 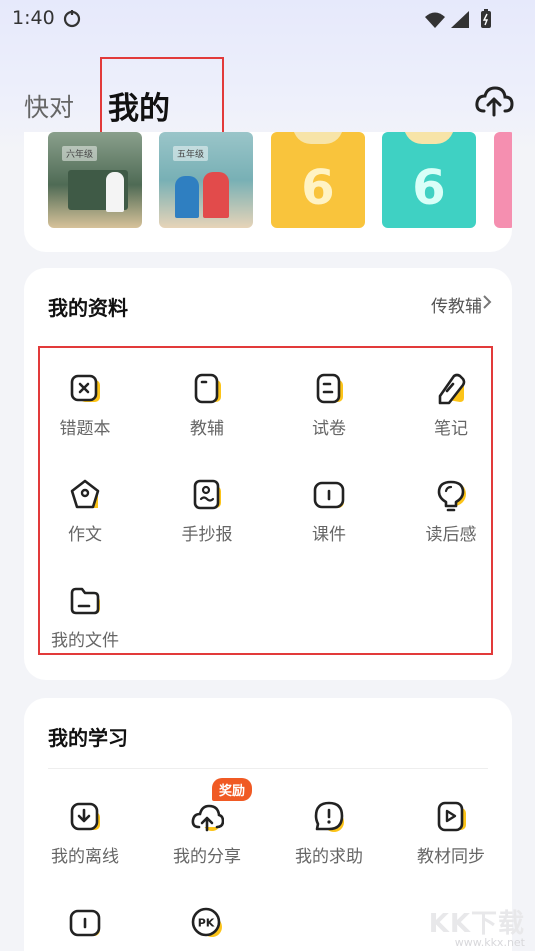 I want to click on grid-item-textbook-sync: 教材同步, so click(x=451, y=845).